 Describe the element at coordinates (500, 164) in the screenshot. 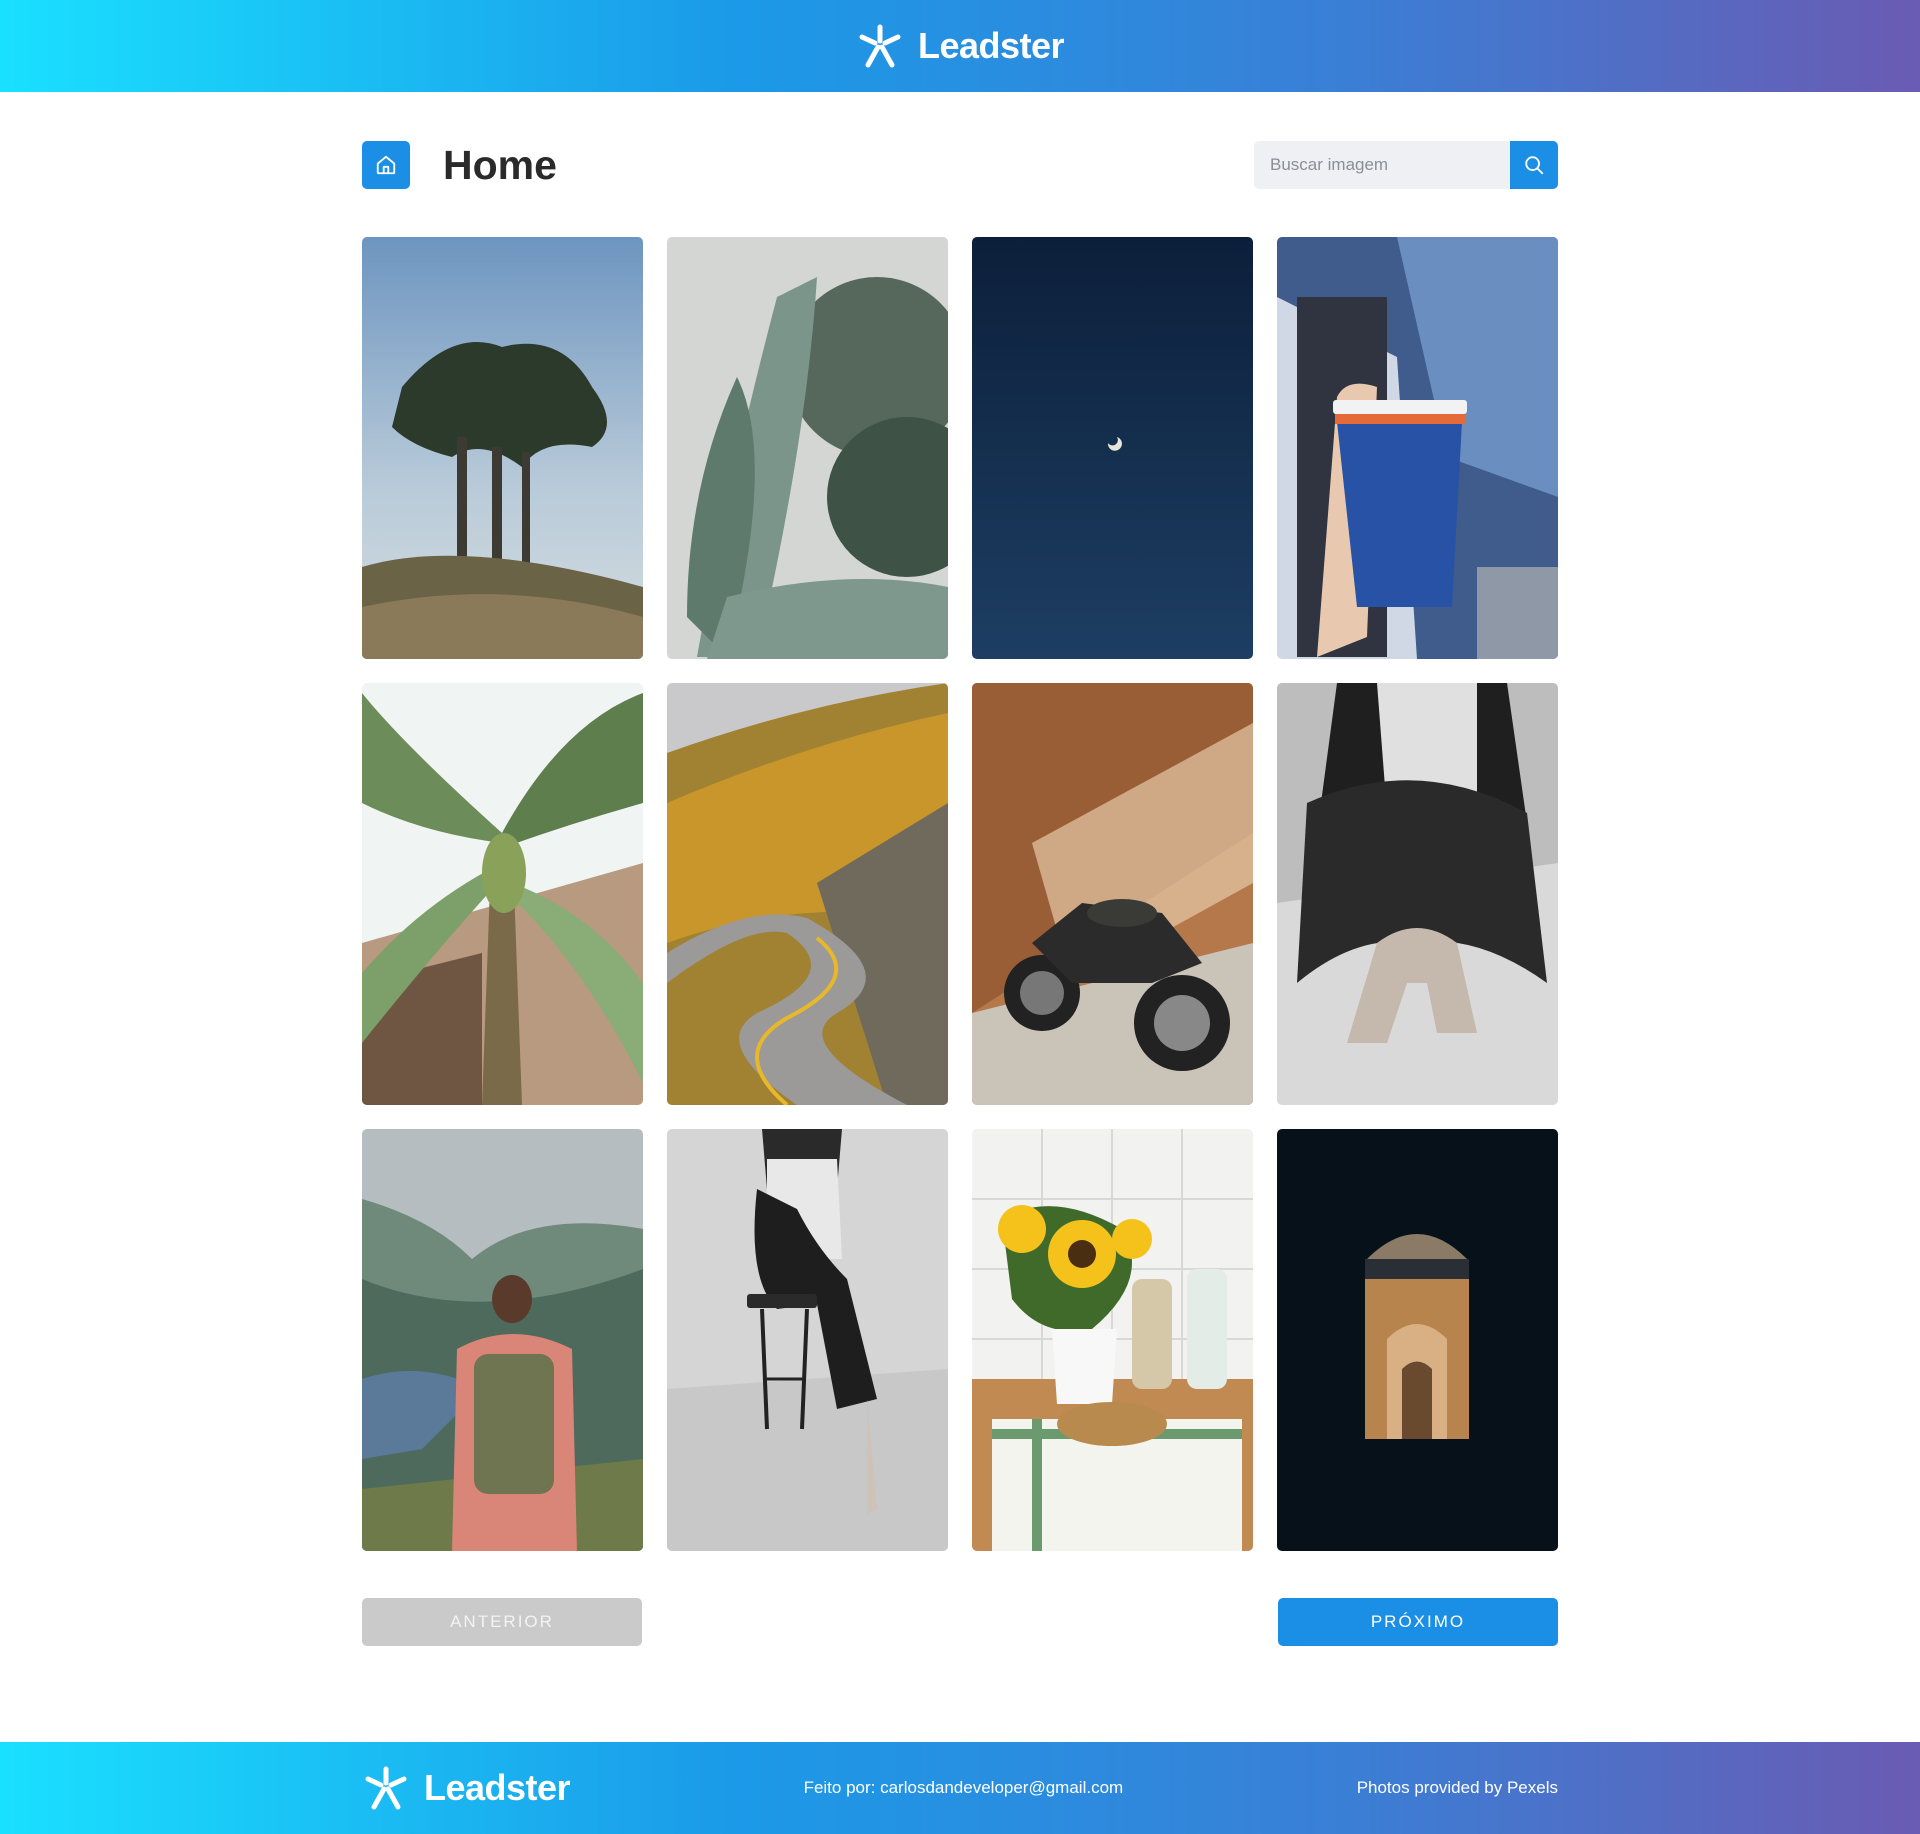

I see `page-title: Home` at that location.